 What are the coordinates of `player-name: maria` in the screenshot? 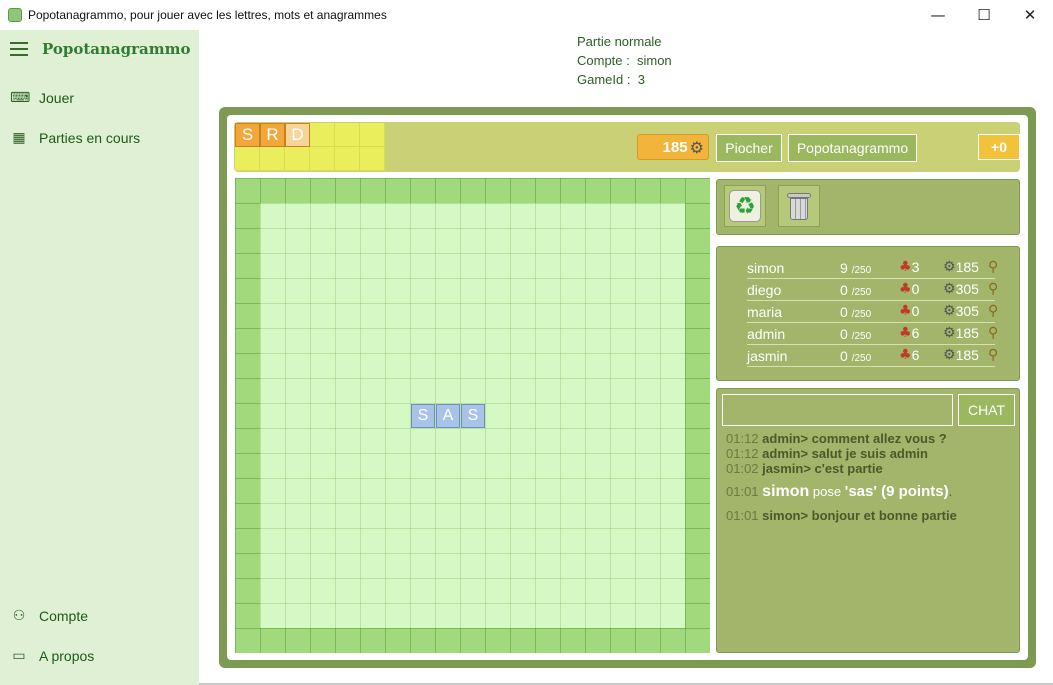 It's located at (765, 312).